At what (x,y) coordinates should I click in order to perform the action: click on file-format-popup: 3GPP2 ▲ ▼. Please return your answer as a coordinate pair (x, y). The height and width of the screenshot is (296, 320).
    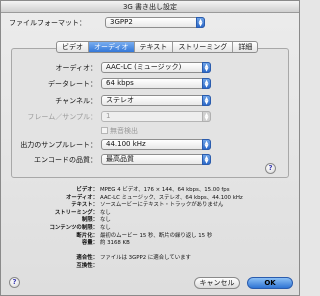
    Looking at the image, I should click on (155, 22).